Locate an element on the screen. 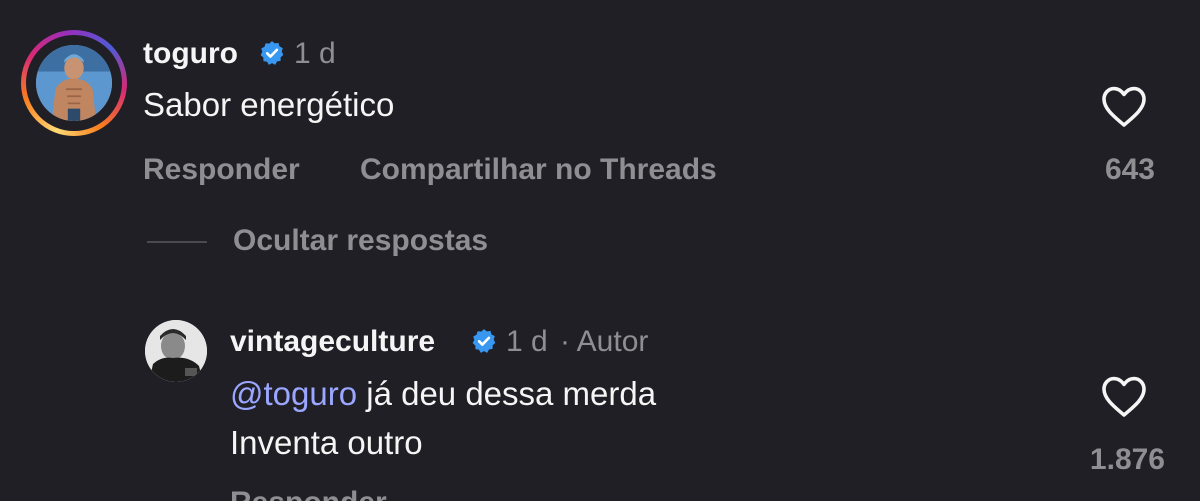  reply-reply-button: Responder is located at coordinates (308, 493).